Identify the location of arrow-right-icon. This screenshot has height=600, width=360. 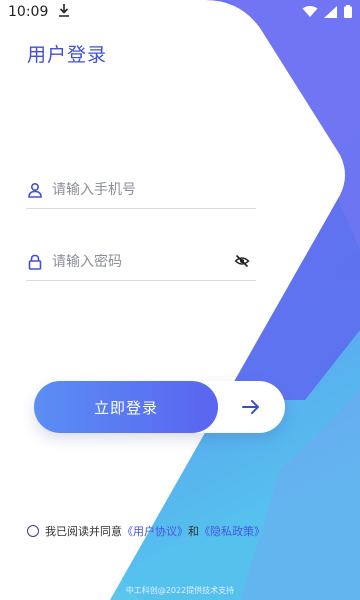
(251, 407).